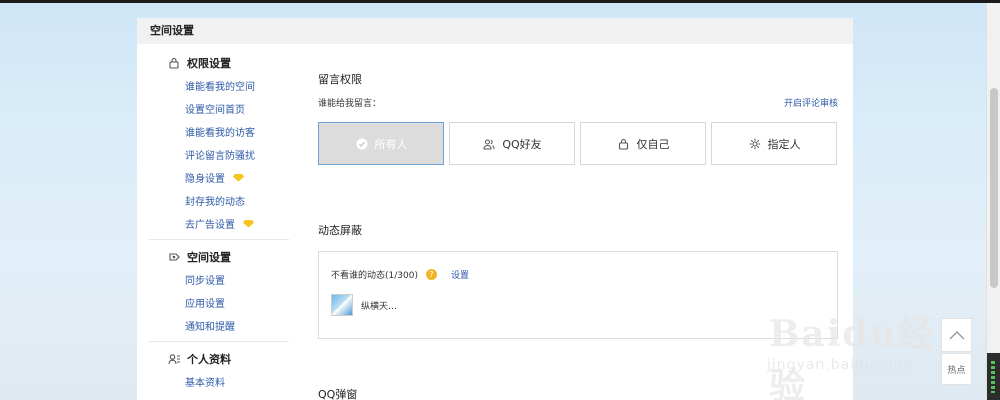  What do you see at coordinates (210, 327) in the screenshot?
I see `nav-item-label: 通知和提醒` at bounding box center [210, 327].